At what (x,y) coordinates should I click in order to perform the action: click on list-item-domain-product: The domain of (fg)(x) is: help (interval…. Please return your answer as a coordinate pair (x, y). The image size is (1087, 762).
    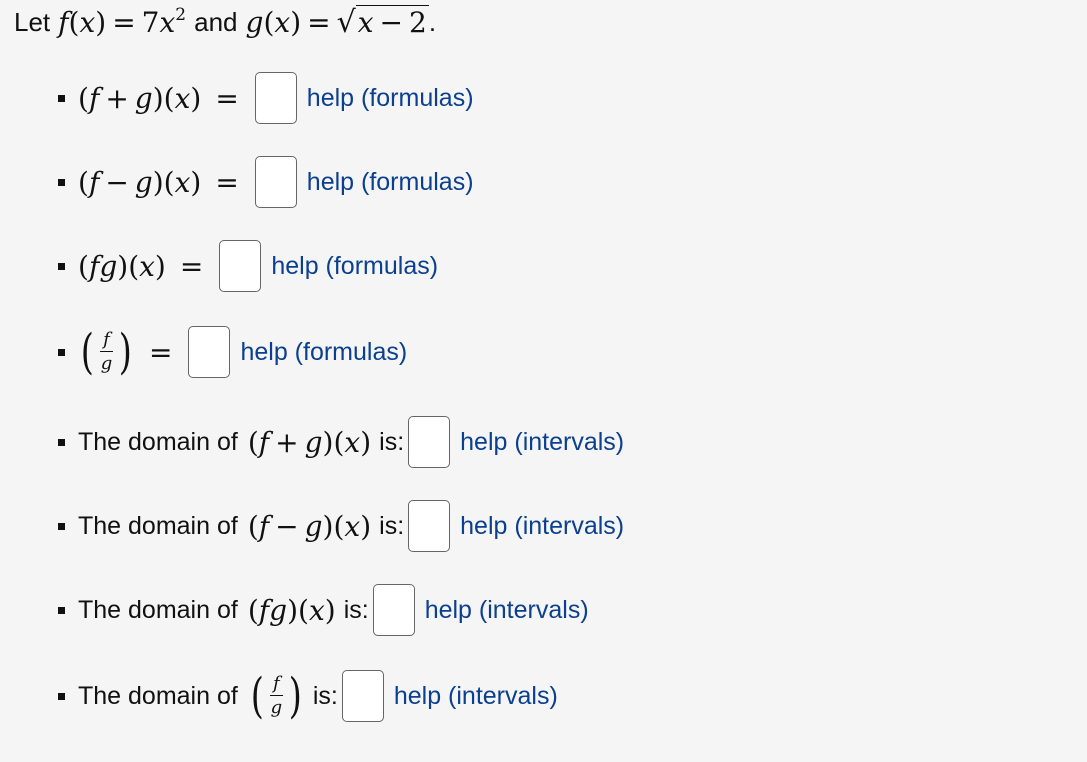
    Looking at the image, I should click on (323, 610).